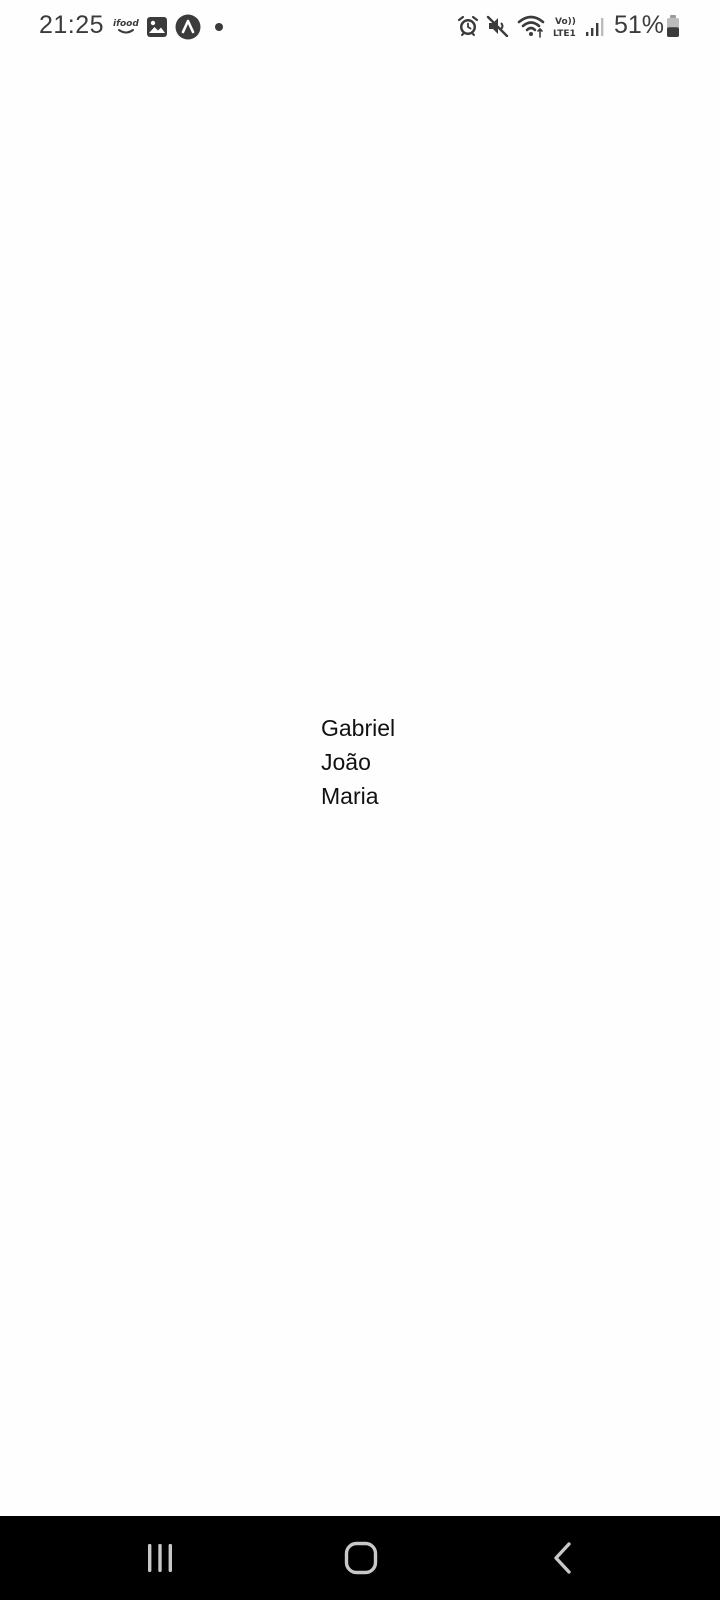 The height and width of the screenshot is (1600, 720). Describe the element at coordinates (219, 27) in the screenshot. I see `dot-icon` at that location.